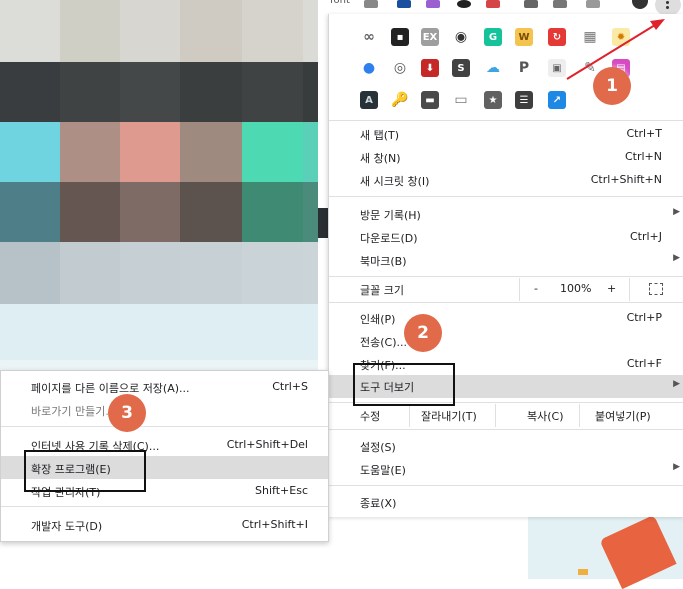 The height and width of the screenshot is (589, 683). What do you see at coordinates (85, 471) in the screenshot?
I see `highlight-box-extensions` at bounding box center [85, 471].